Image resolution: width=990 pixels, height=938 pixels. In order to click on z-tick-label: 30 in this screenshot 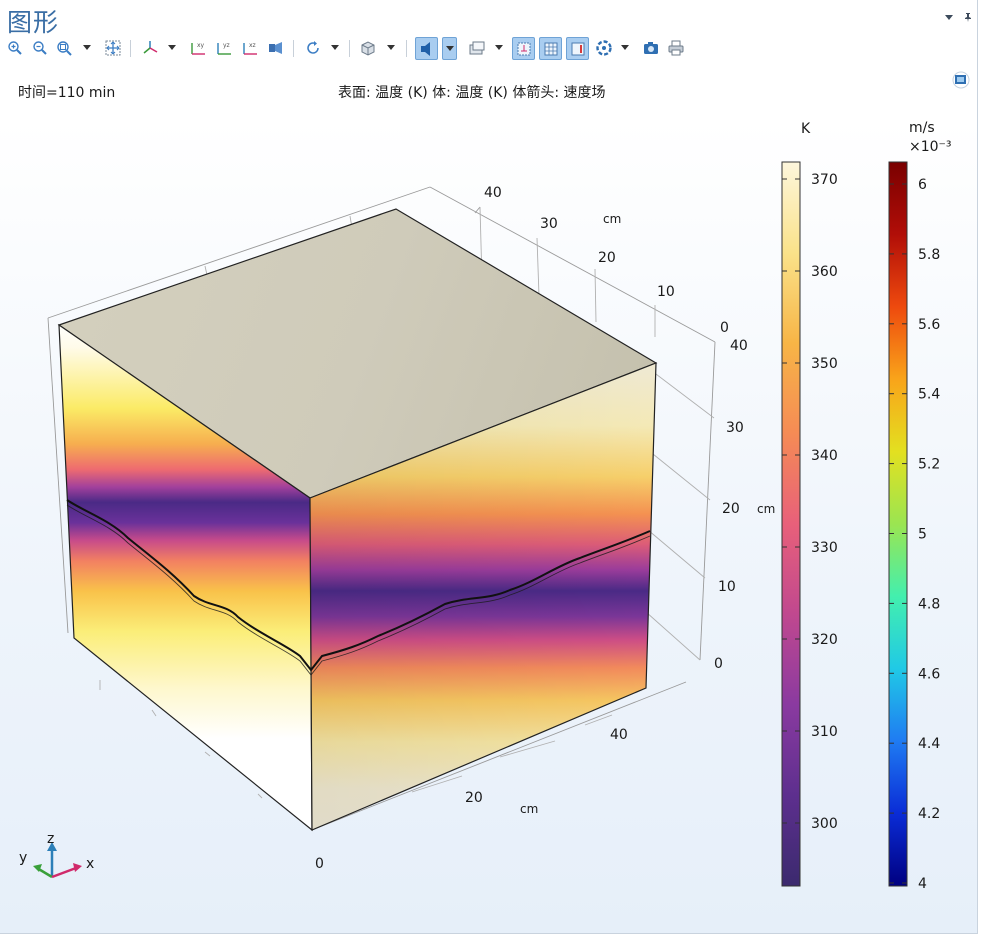, I will do `click(735, 428)`.